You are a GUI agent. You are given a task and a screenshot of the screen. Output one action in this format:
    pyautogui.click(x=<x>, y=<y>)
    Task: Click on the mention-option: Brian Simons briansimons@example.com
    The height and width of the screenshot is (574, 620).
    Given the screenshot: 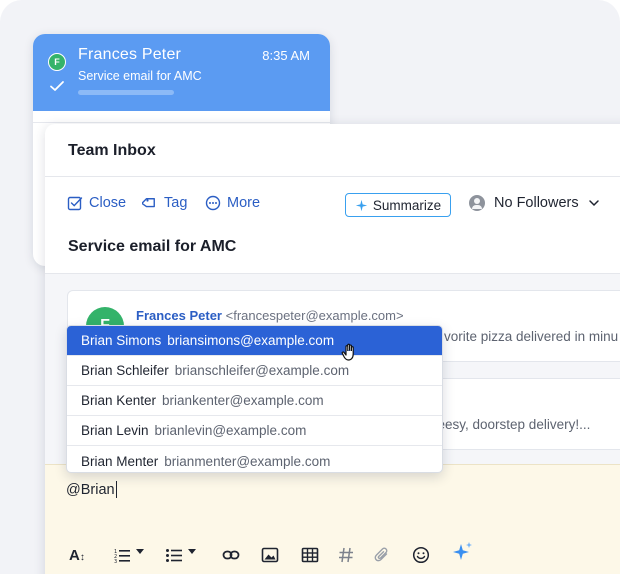 What is the action you would take?
    pyautogui.click(x=254, y=341)
    